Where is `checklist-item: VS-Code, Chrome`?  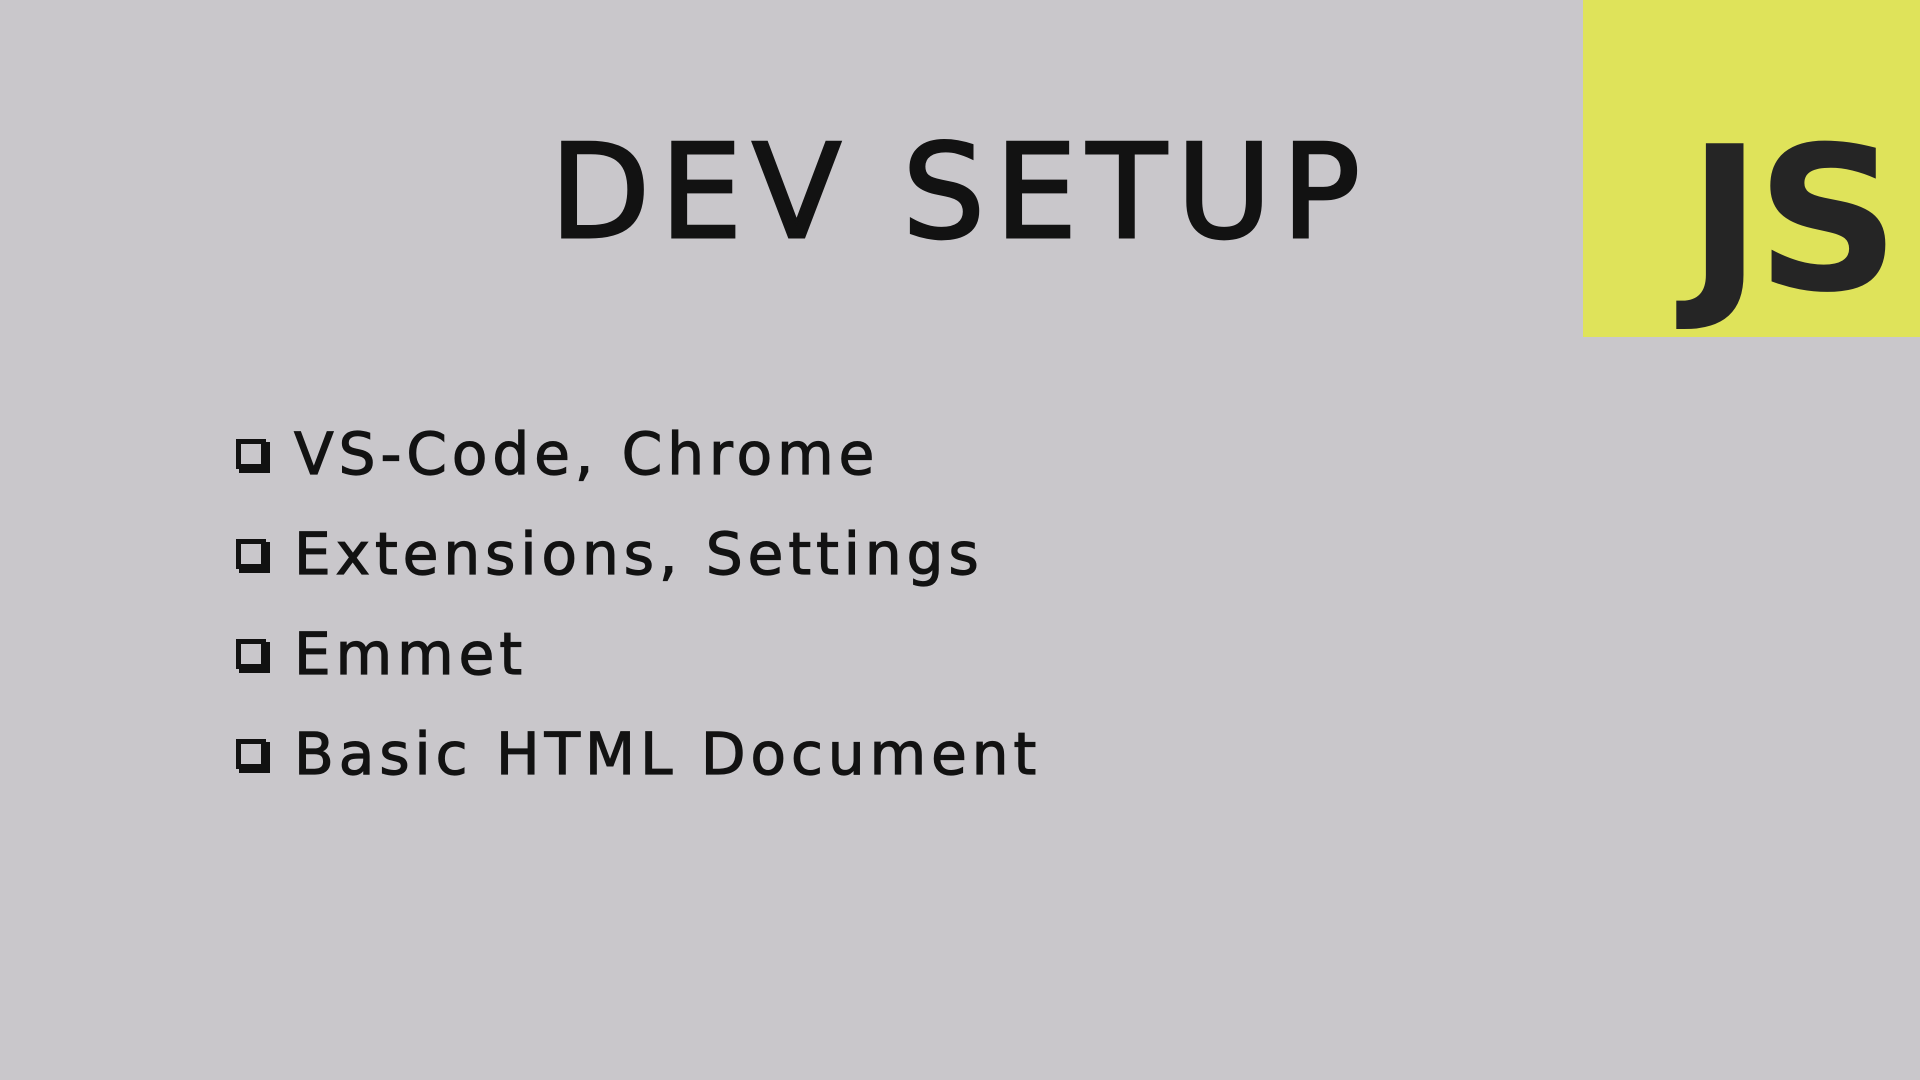
checklist-item: VS-Code, Chrome is located at coordinates (638, 454).